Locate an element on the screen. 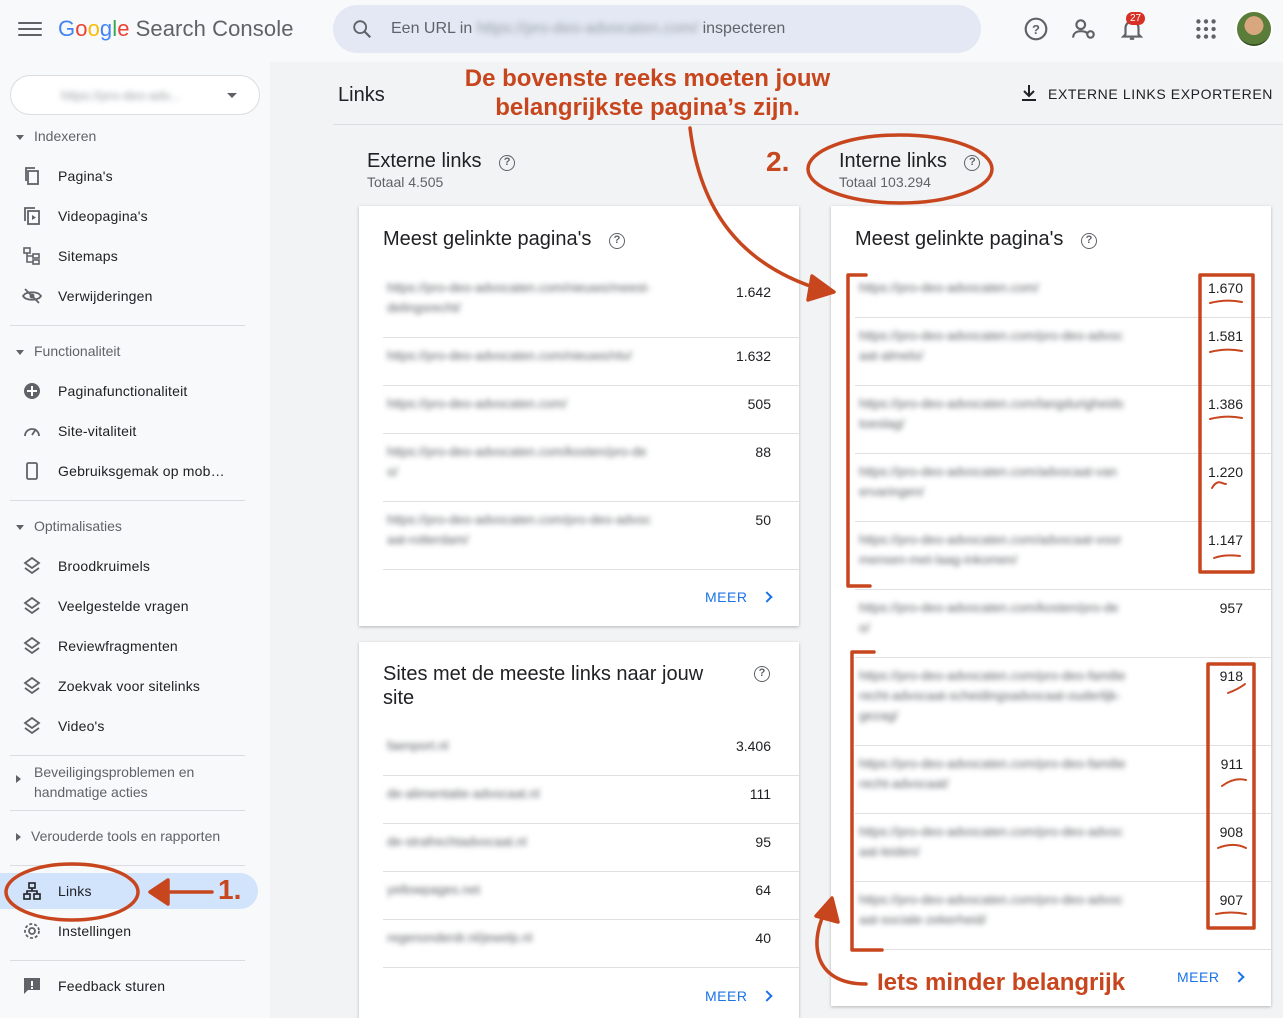  section-optimalisaties: Optimalisaties is located at coordinates (69, 526).